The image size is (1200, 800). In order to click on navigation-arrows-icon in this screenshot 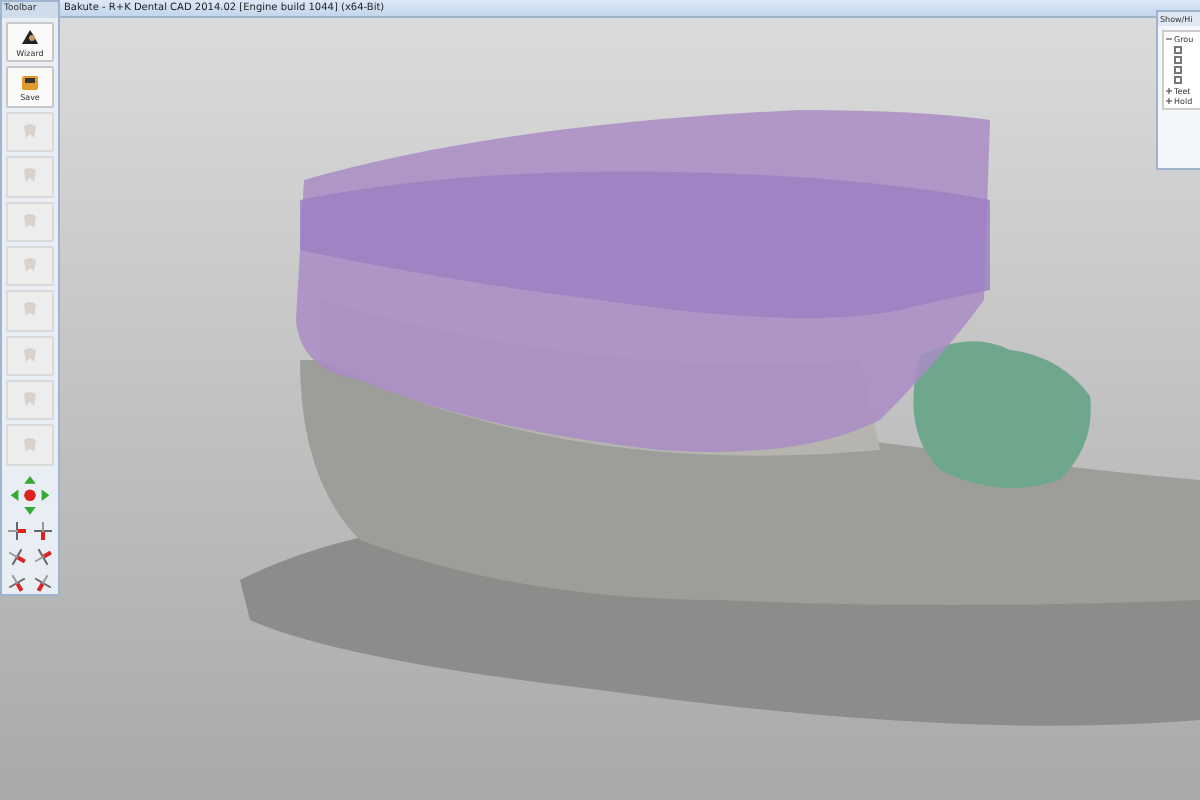, I will do `click(30, 495)`.